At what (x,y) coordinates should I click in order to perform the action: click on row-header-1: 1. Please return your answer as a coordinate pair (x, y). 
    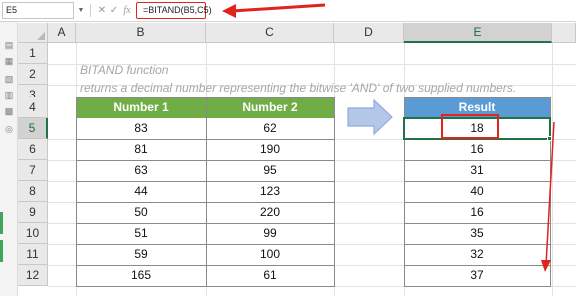
    Looking at the image, I should click on (33, 53).